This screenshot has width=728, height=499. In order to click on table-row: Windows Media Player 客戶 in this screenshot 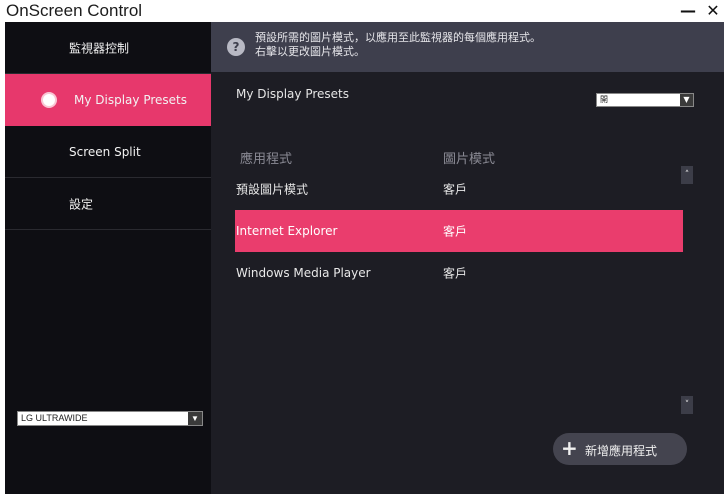, I will do `click(459, 273)`.